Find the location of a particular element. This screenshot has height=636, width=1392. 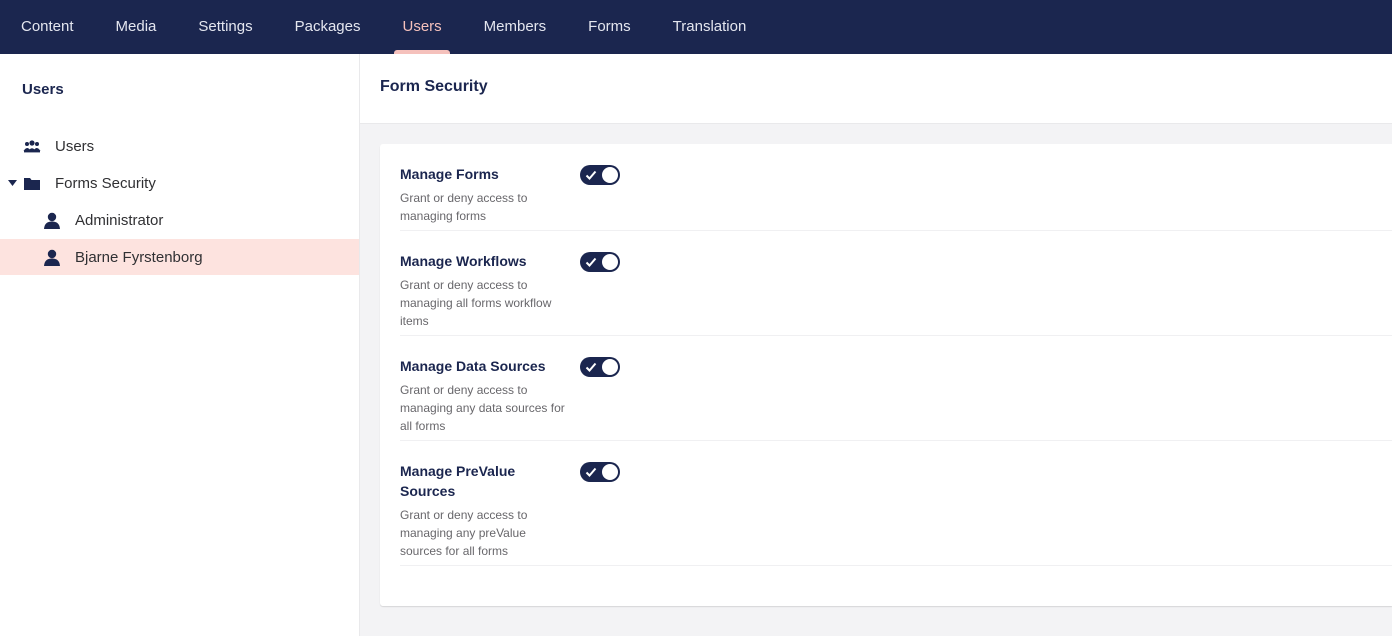

topnav-content: Content is located at coordinates (47, 26).